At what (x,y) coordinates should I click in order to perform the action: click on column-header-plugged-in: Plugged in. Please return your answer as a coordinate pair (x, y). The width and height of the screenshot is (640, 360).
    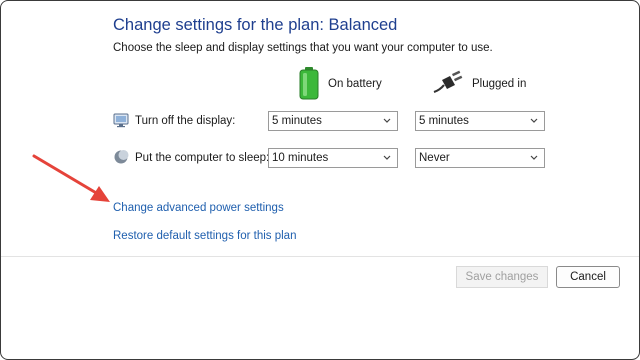
    Looking at the image, I should click on (479, 84).